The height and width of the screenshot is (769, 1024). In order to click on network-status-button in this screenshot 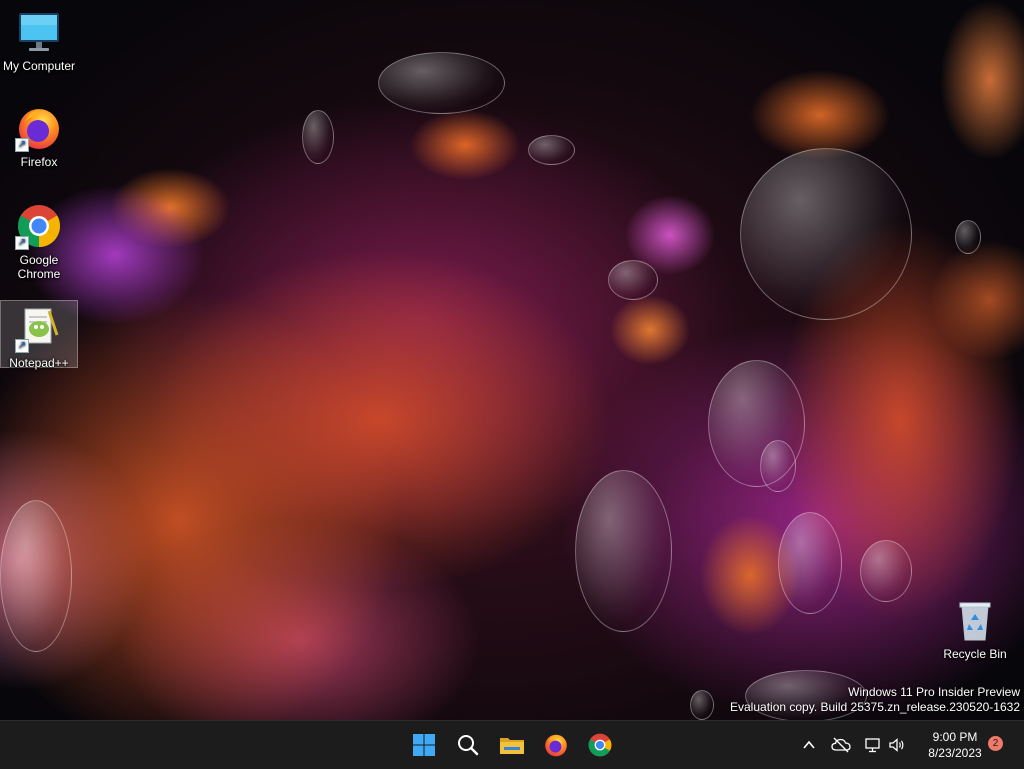, I will do `click(873, 745)`.